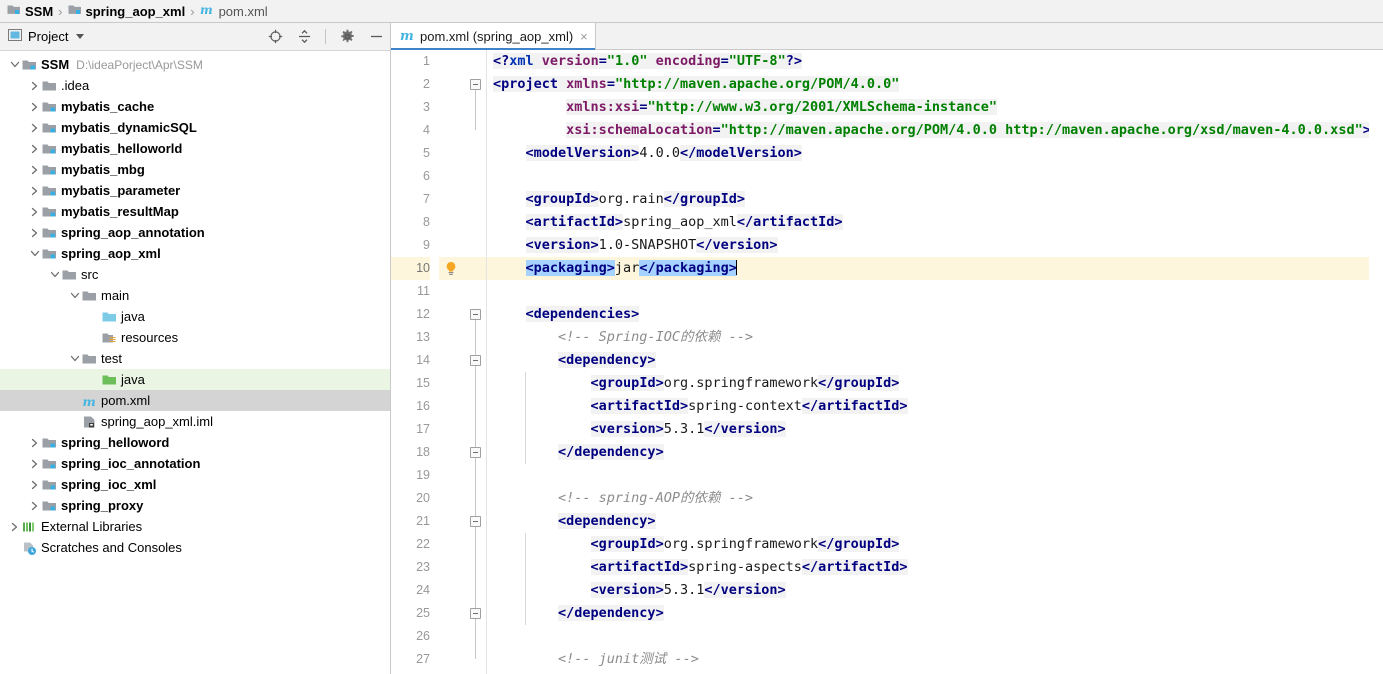 The width and height of the screenshot is (1383, 674). I want to click on project-view-selector: Project, so click(137, 36).